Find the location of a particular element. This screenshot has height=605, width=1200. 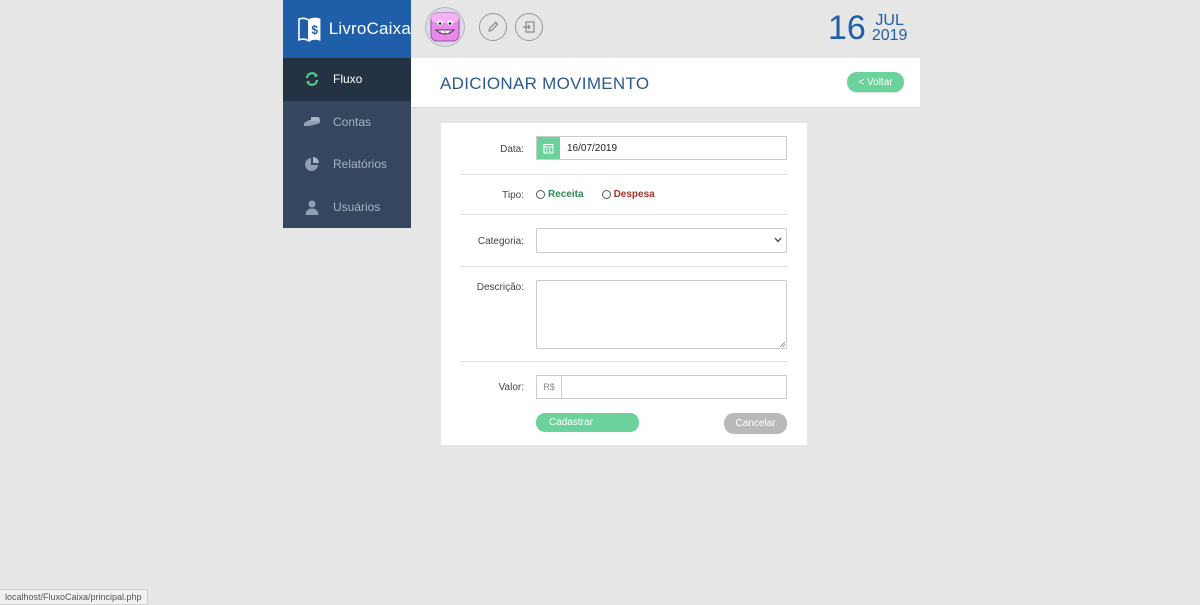

sidebar-item-usuarios: Usuários is located at coordinates (347, 207).